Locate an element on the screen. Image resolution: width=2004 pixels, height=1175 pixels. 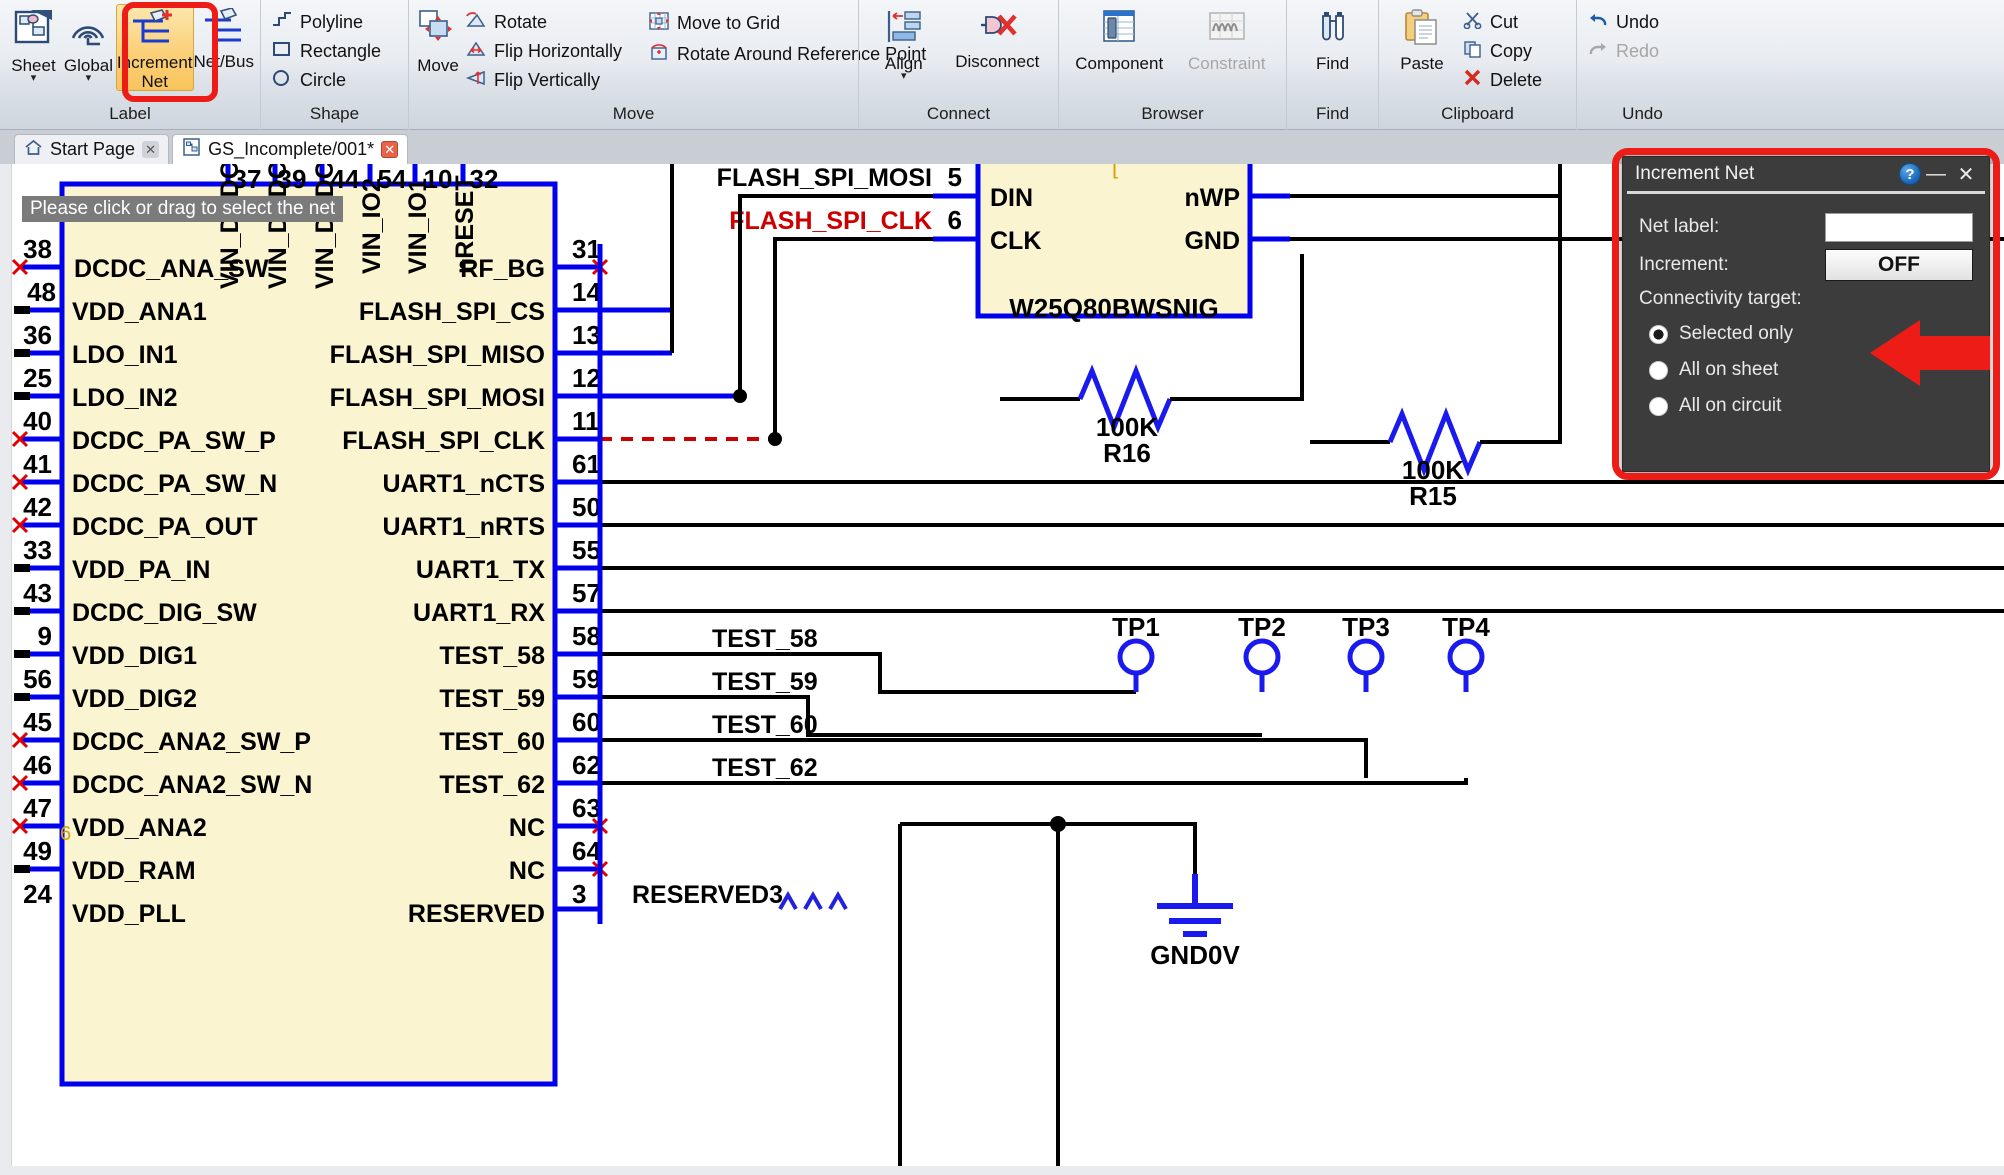
flip-horizontally-label: Flip Horizontally is located at coordinates (558, 51).